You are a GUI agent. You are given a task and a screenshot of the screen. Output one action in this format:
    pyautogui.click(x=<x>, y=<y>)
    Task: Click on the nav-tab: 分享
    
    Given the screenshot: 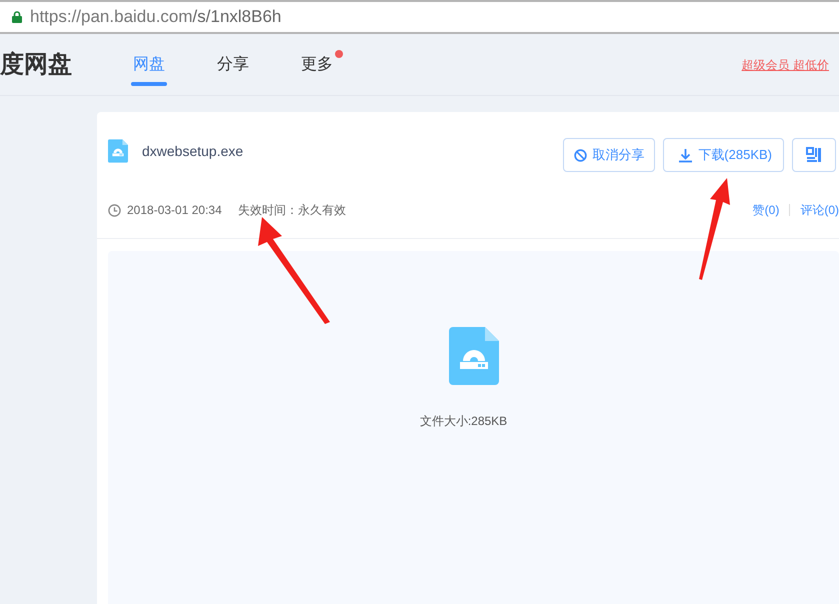 What is the action you would take?
    pyautogui.click(x=238, y=65)
    